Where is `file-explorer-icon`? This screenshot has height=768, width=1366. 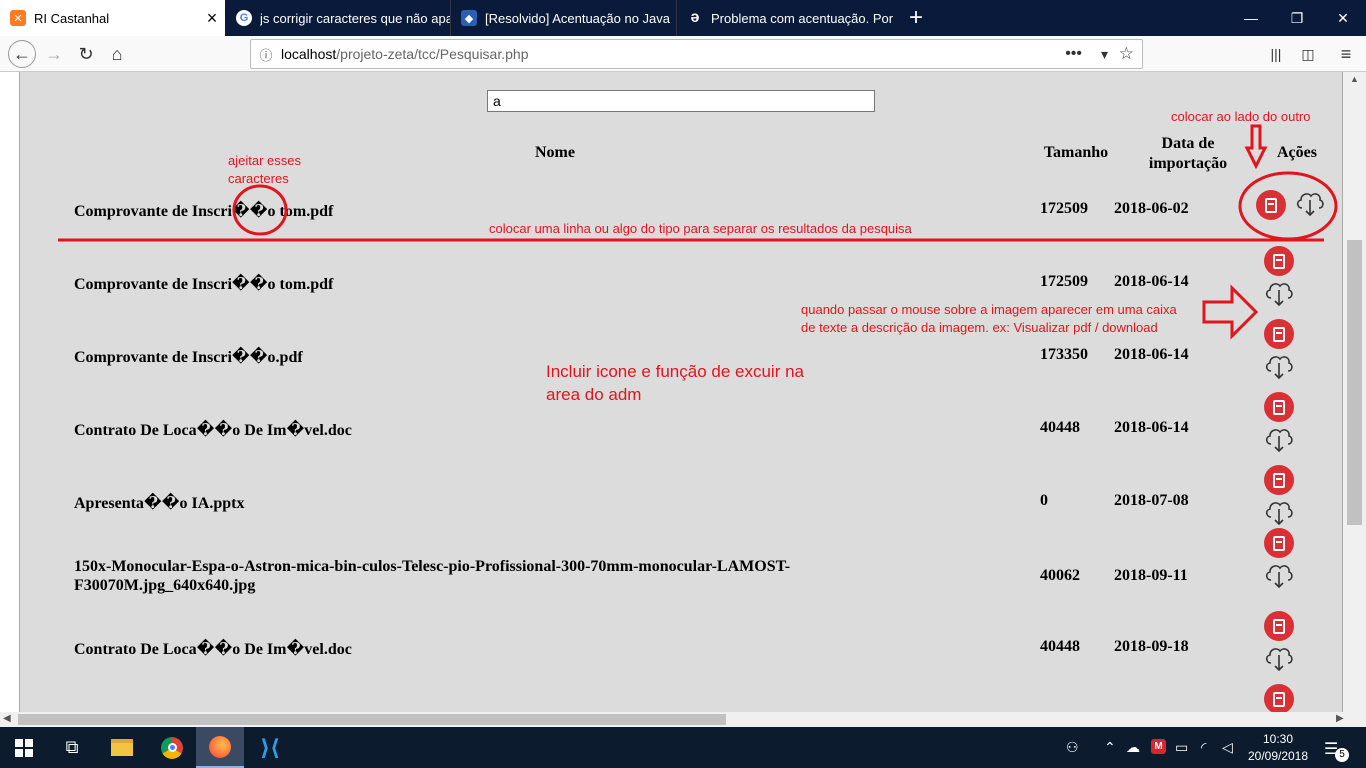
file-explorer-icon is located at coordinates (122, 747).